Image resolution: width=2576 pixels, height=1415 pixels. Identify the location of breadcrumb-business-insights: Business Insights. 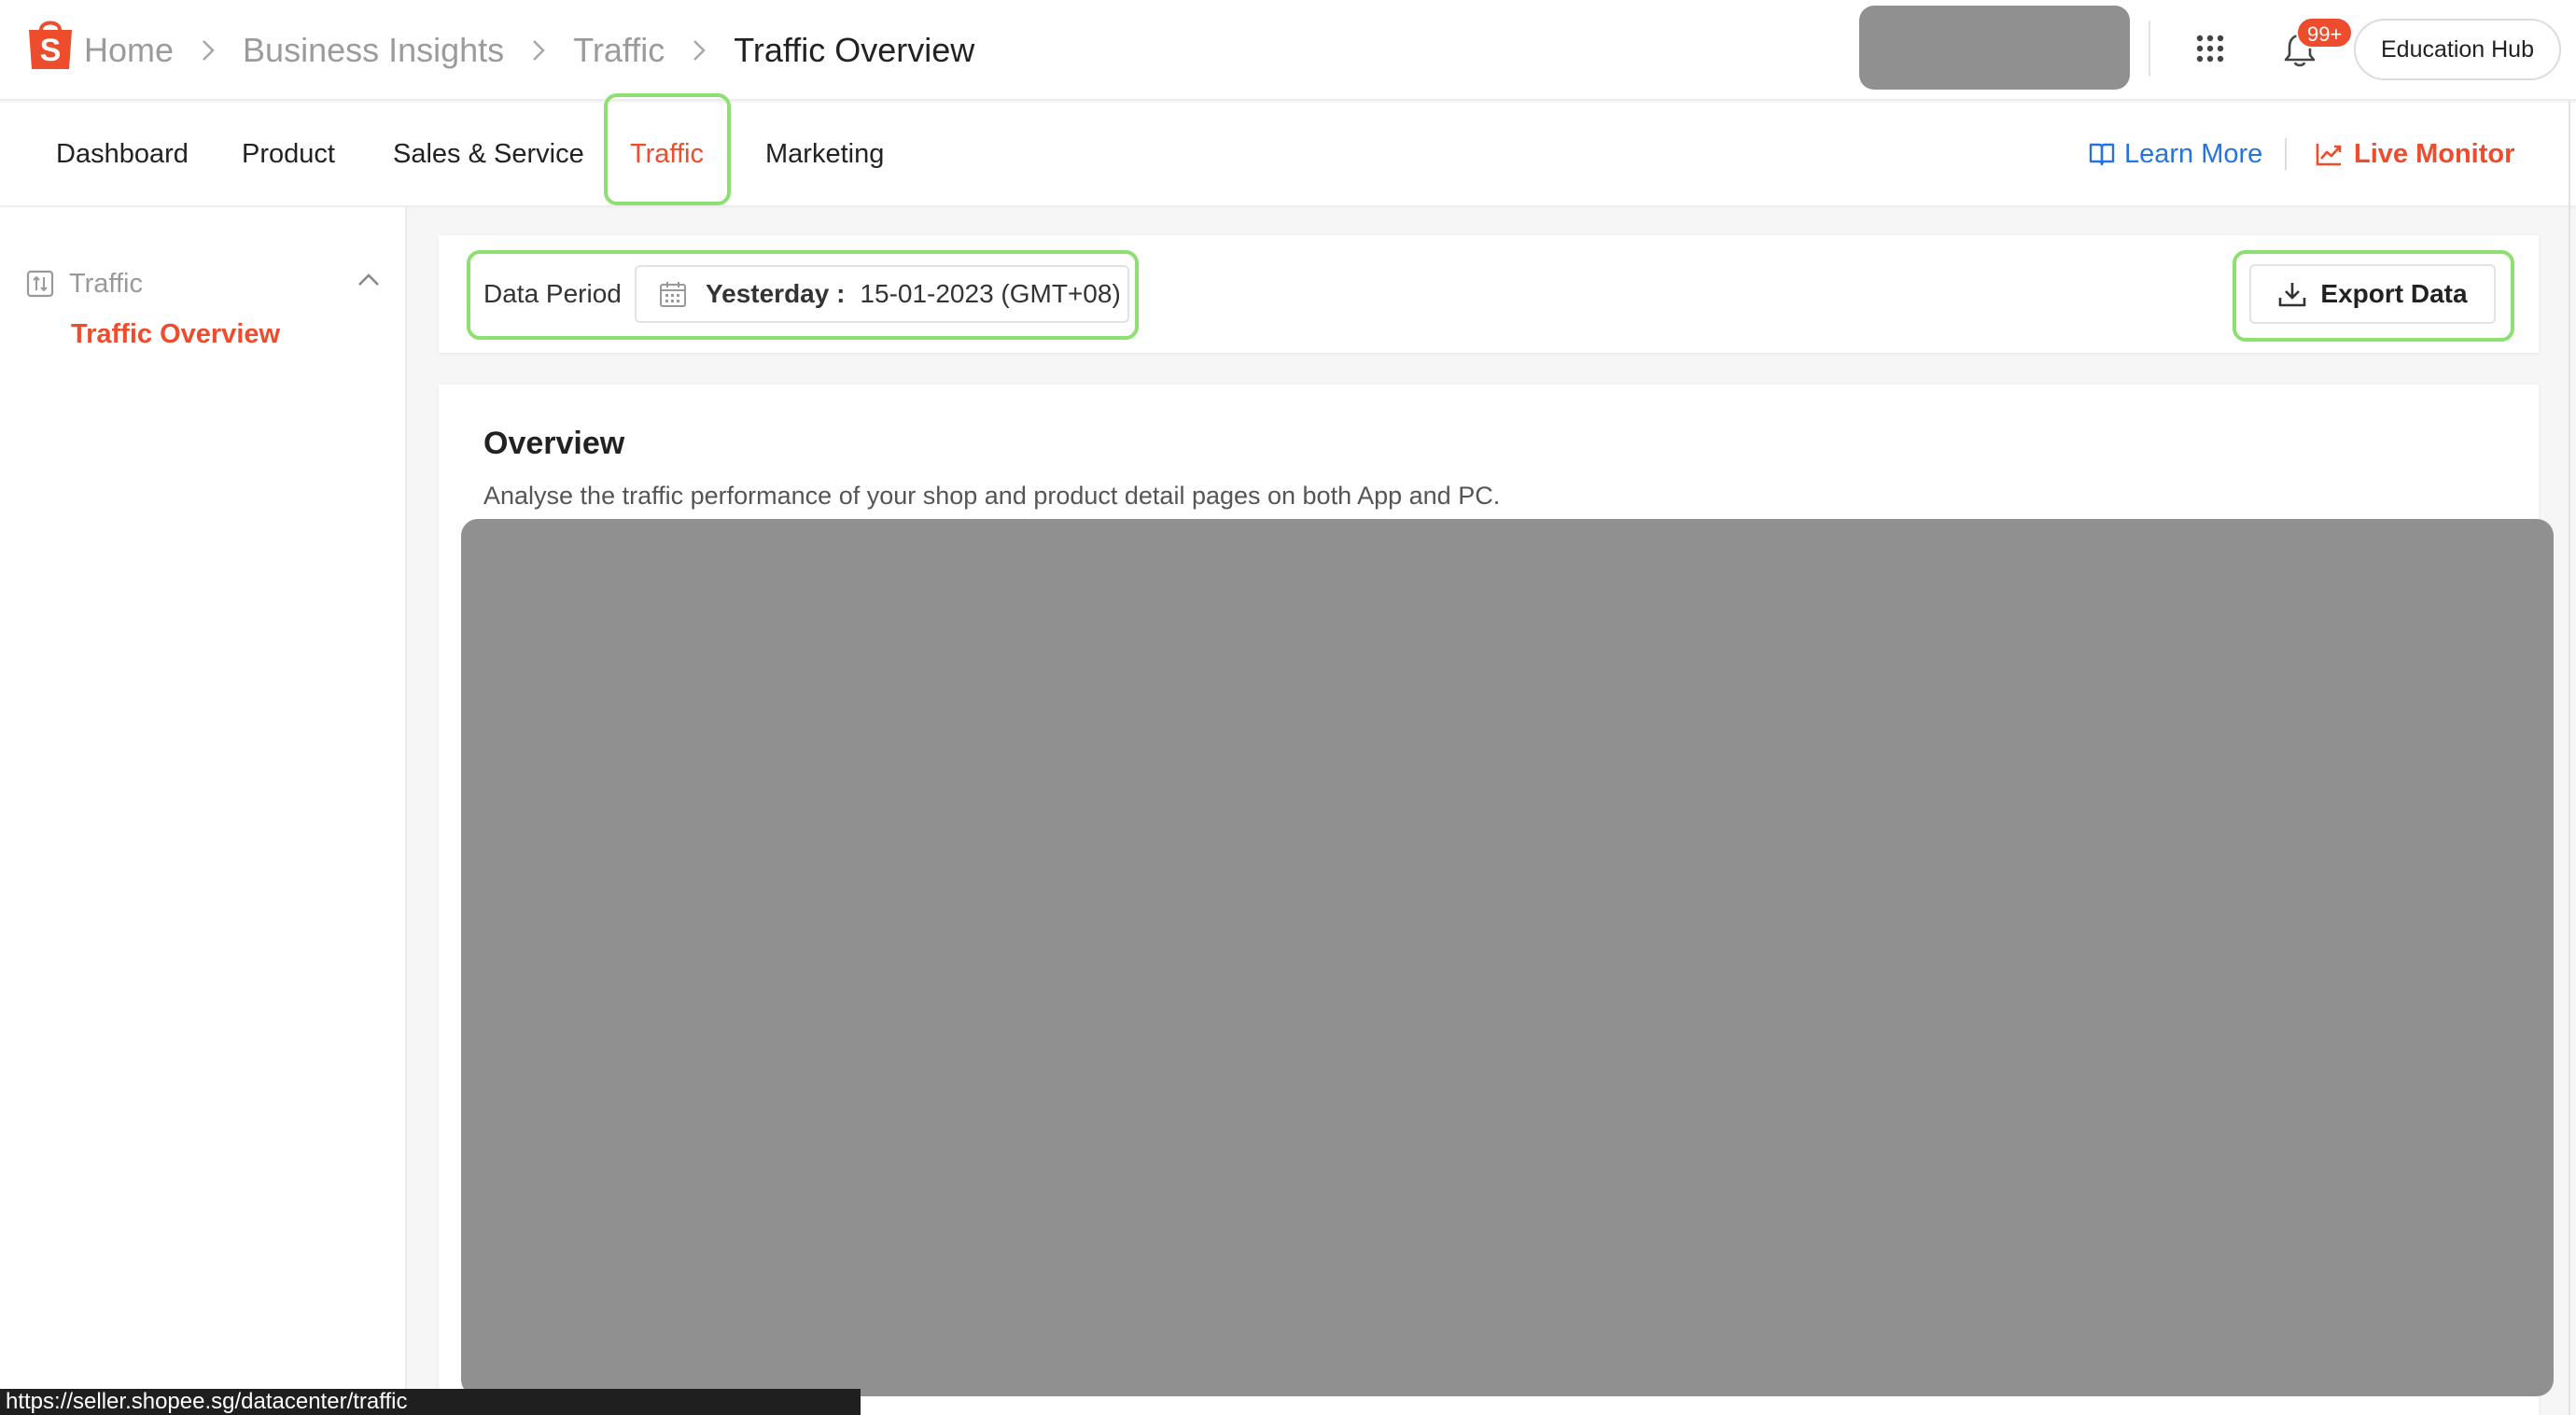
(373, 50).